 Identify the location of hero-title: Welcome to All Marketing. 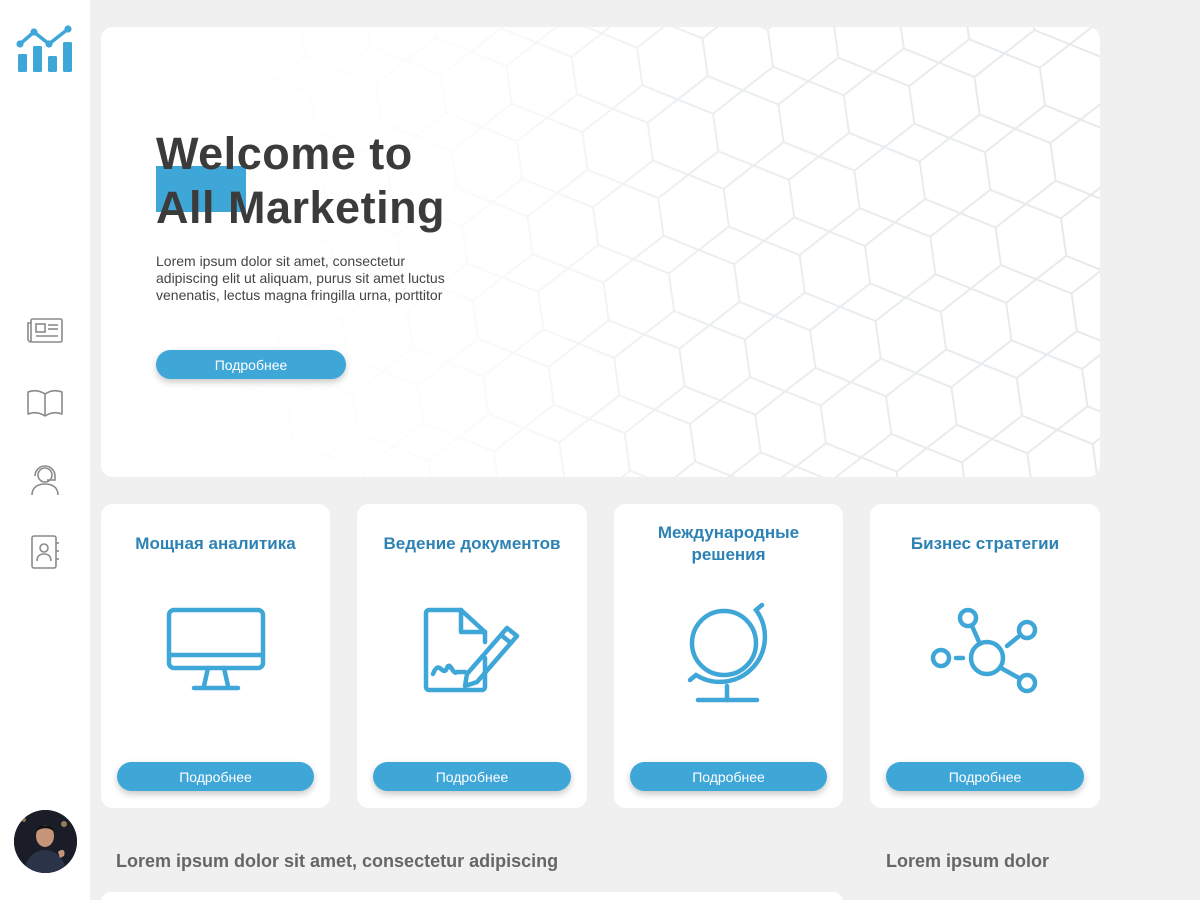
(300, 181).